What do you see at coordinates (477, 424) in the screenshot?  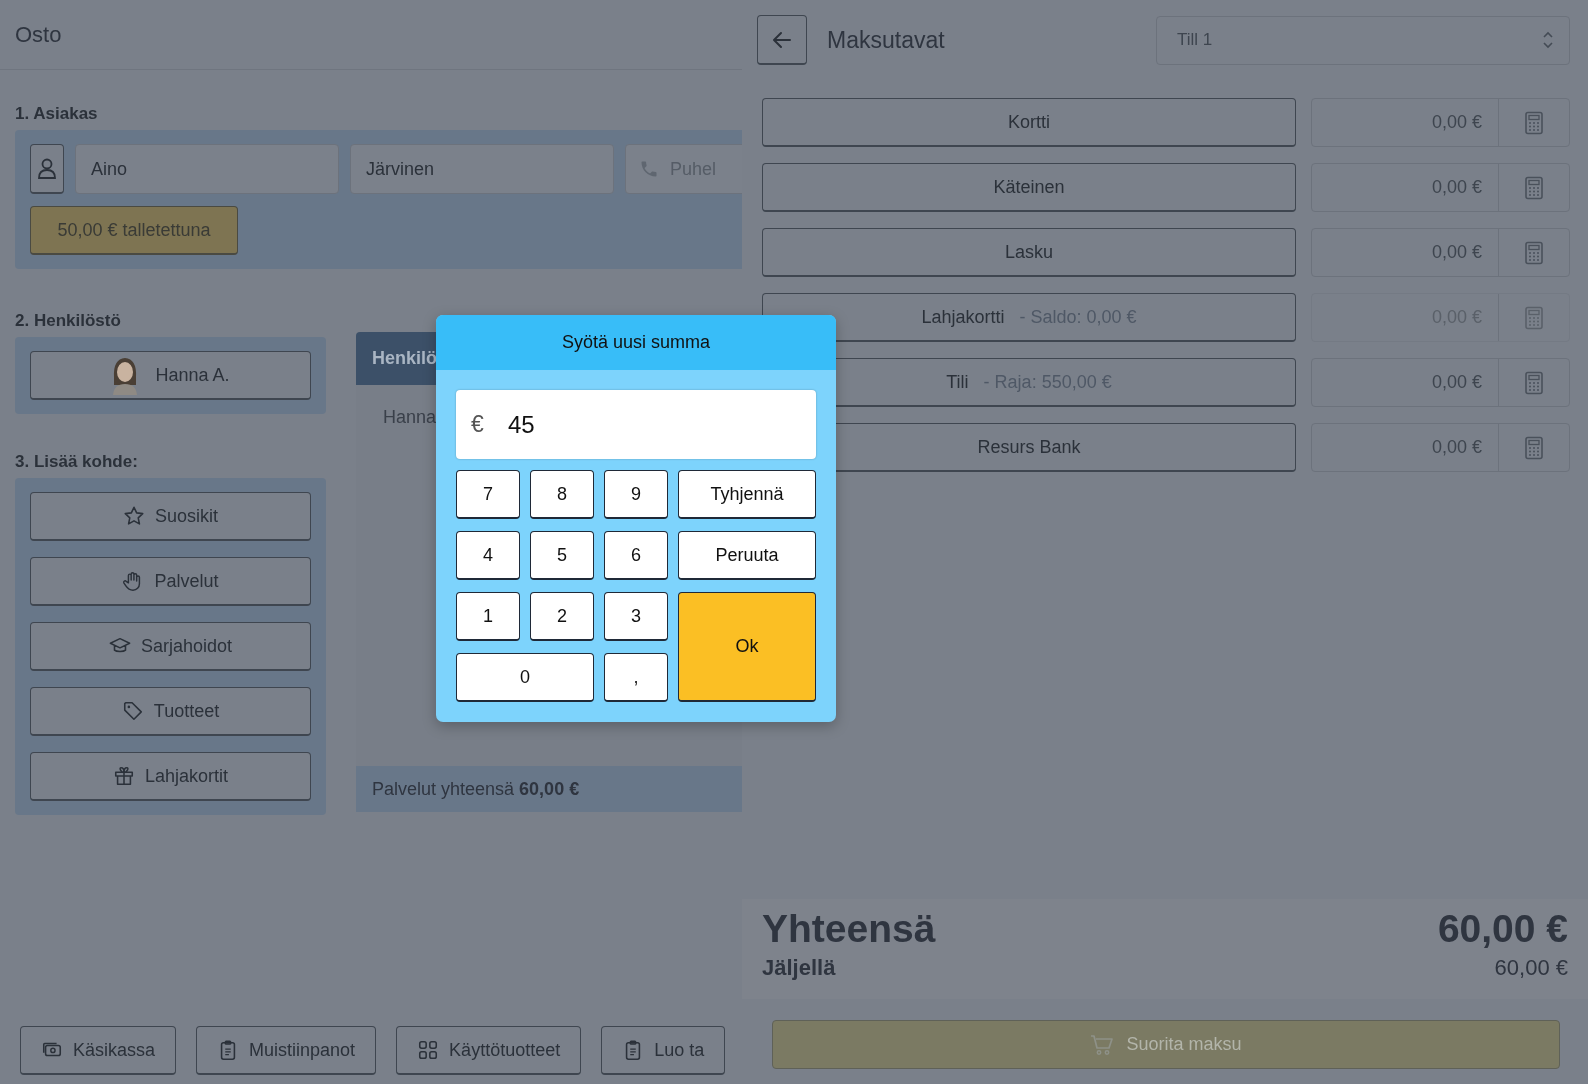 I see `currency-symbol: €` at bounding box center [477, 424].